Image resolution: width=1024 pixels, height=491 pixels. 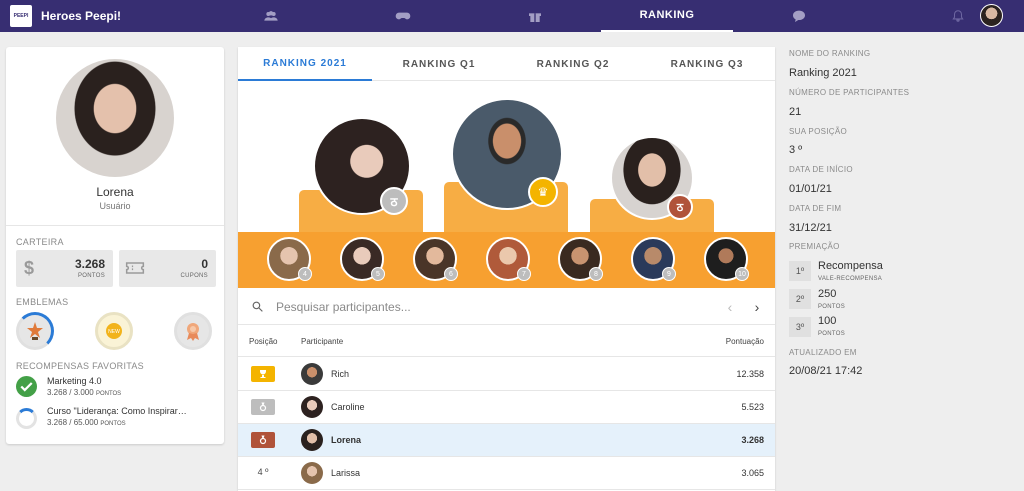 What do you see at coordinates (263, 341) in the screenshot?
I see `col-position: Posição` at bounding box center [263, 341].